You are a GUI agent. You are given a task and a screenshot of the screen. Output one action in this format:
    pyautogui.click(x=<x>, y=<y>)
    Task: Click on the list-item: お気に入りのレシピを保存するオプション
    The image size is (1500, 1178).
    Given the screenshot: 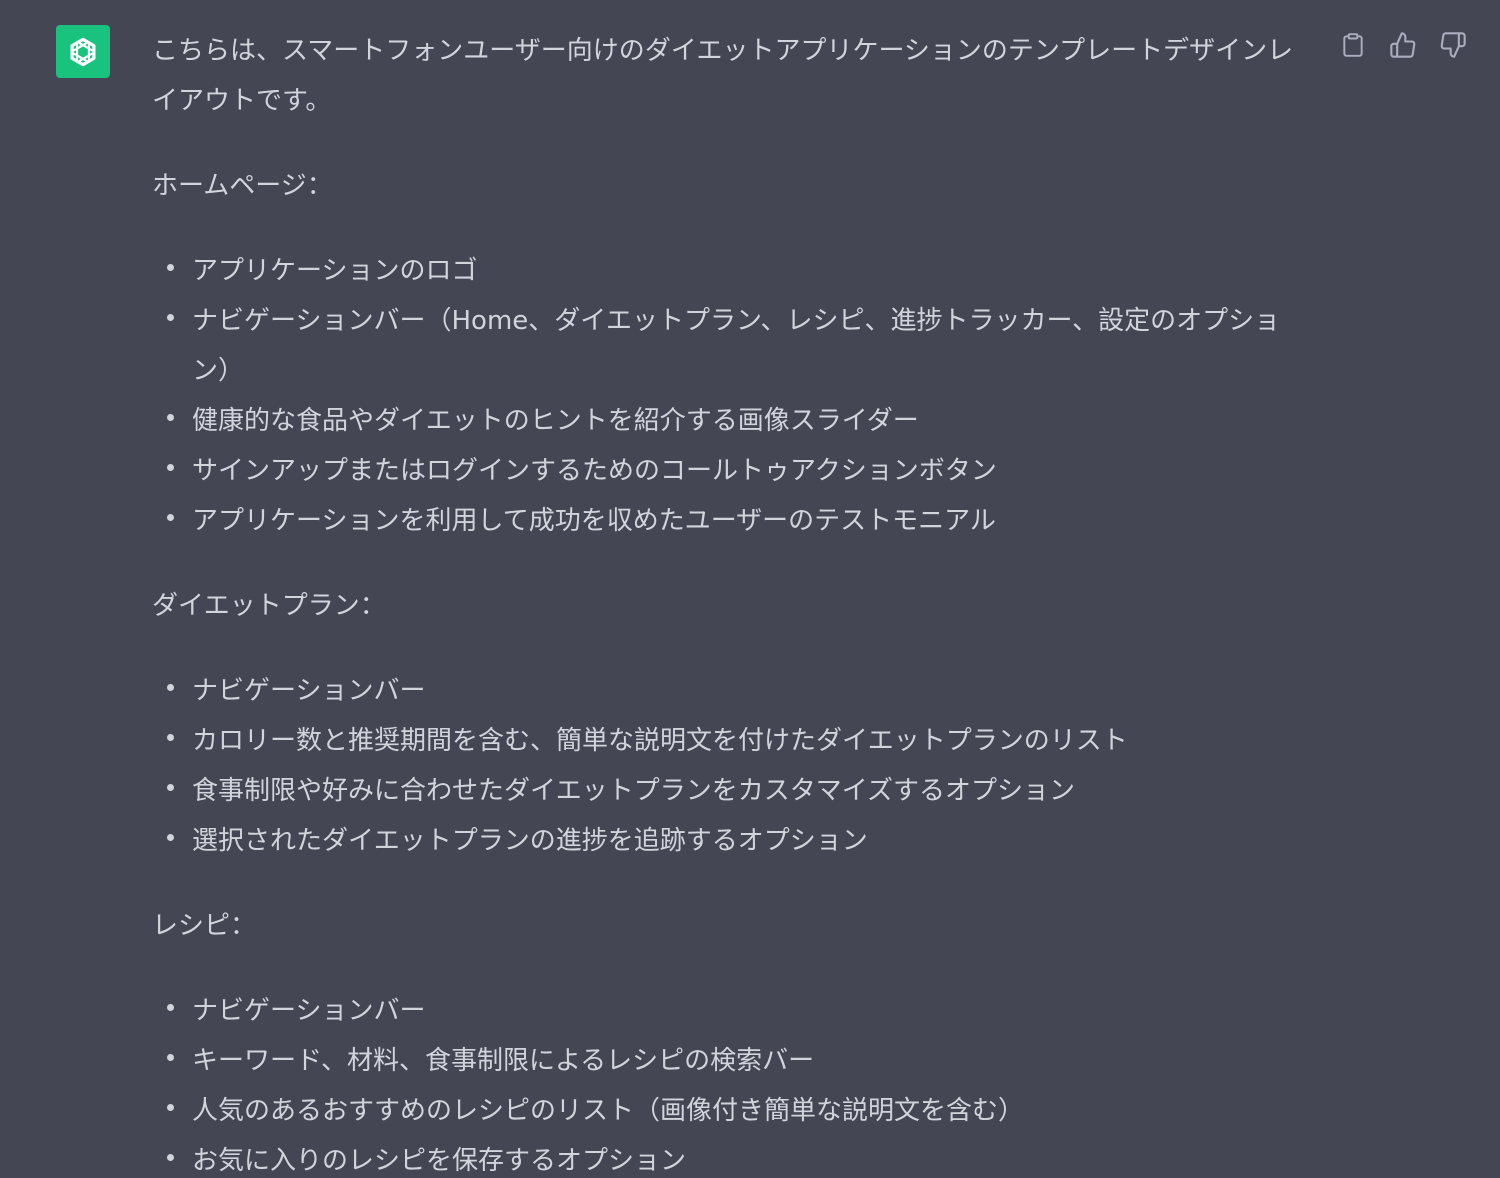 What is the action you would take?
    pyautogui.click(x=739, y=1157)
    